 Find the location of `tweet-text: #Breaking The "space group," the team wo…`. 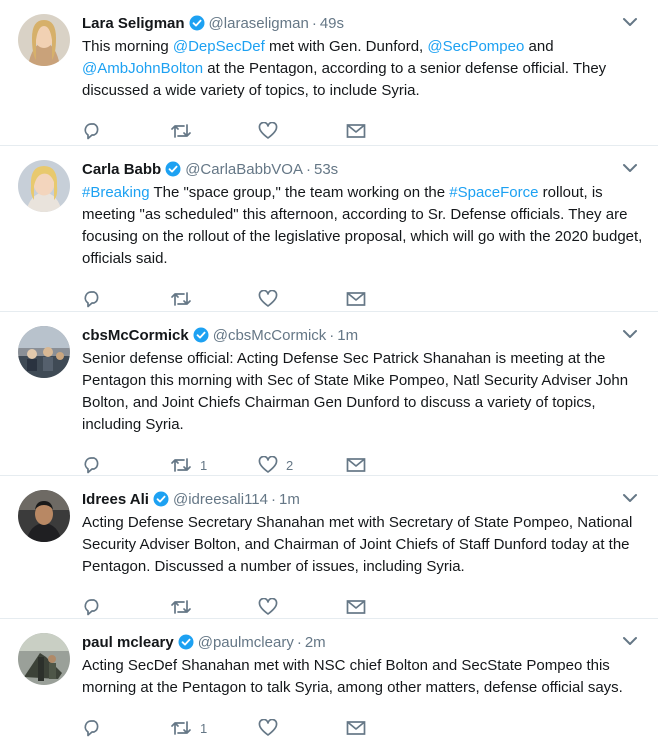

tweet-text: #Breaking The "space group," the team wo… is located at coordinates (364, 226).